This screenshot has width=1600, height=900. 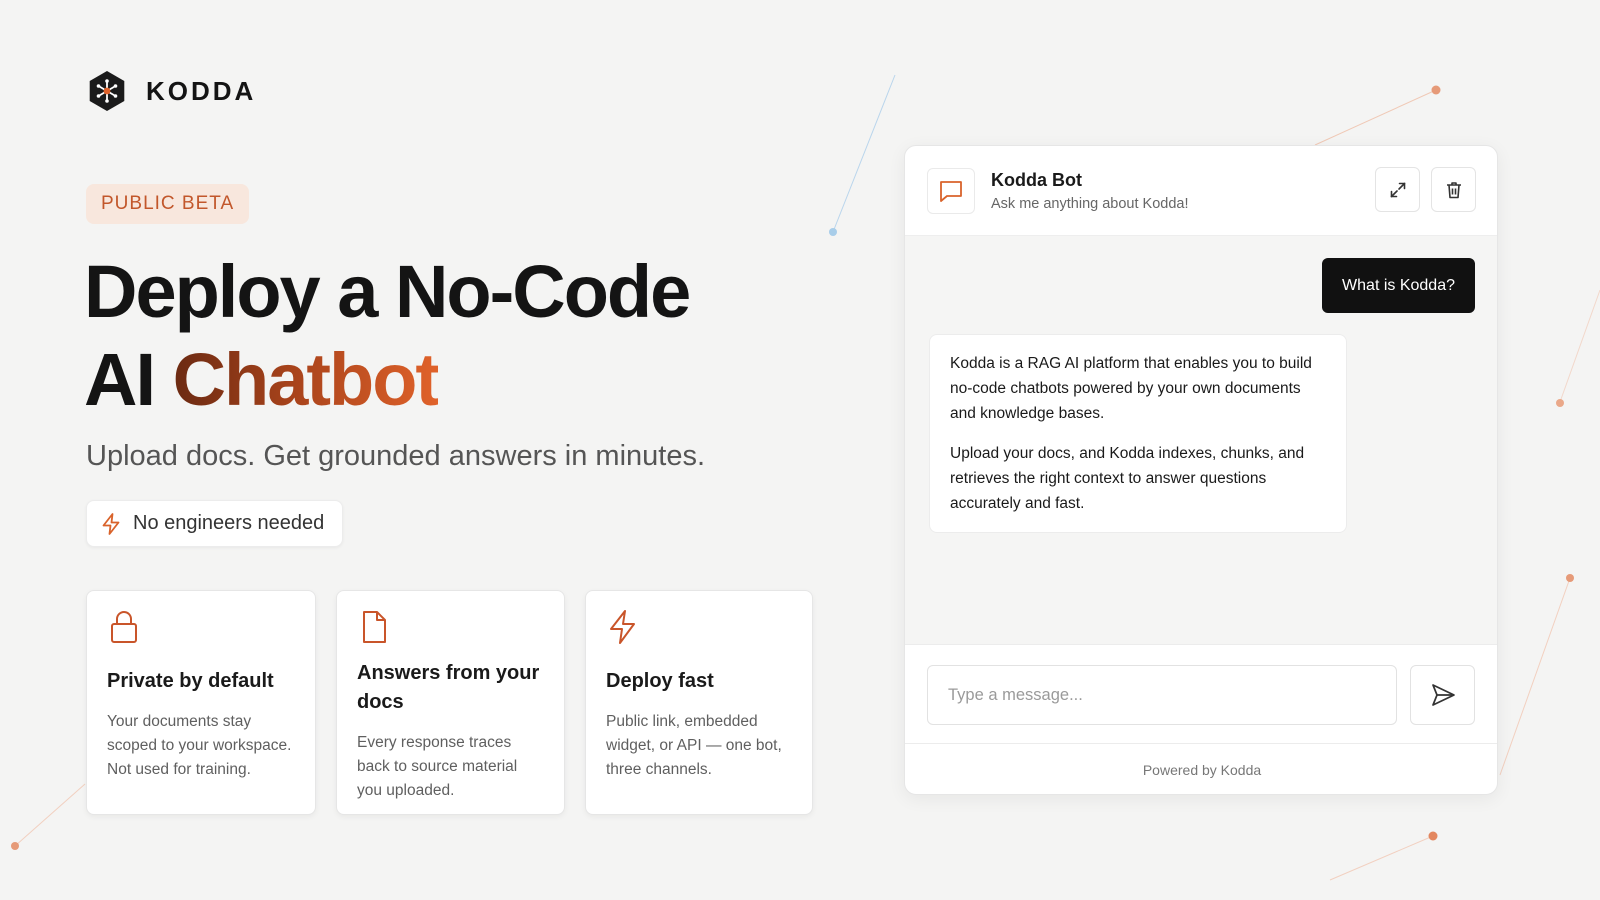 I want to click on document-icon, so click(x=374, y=627).